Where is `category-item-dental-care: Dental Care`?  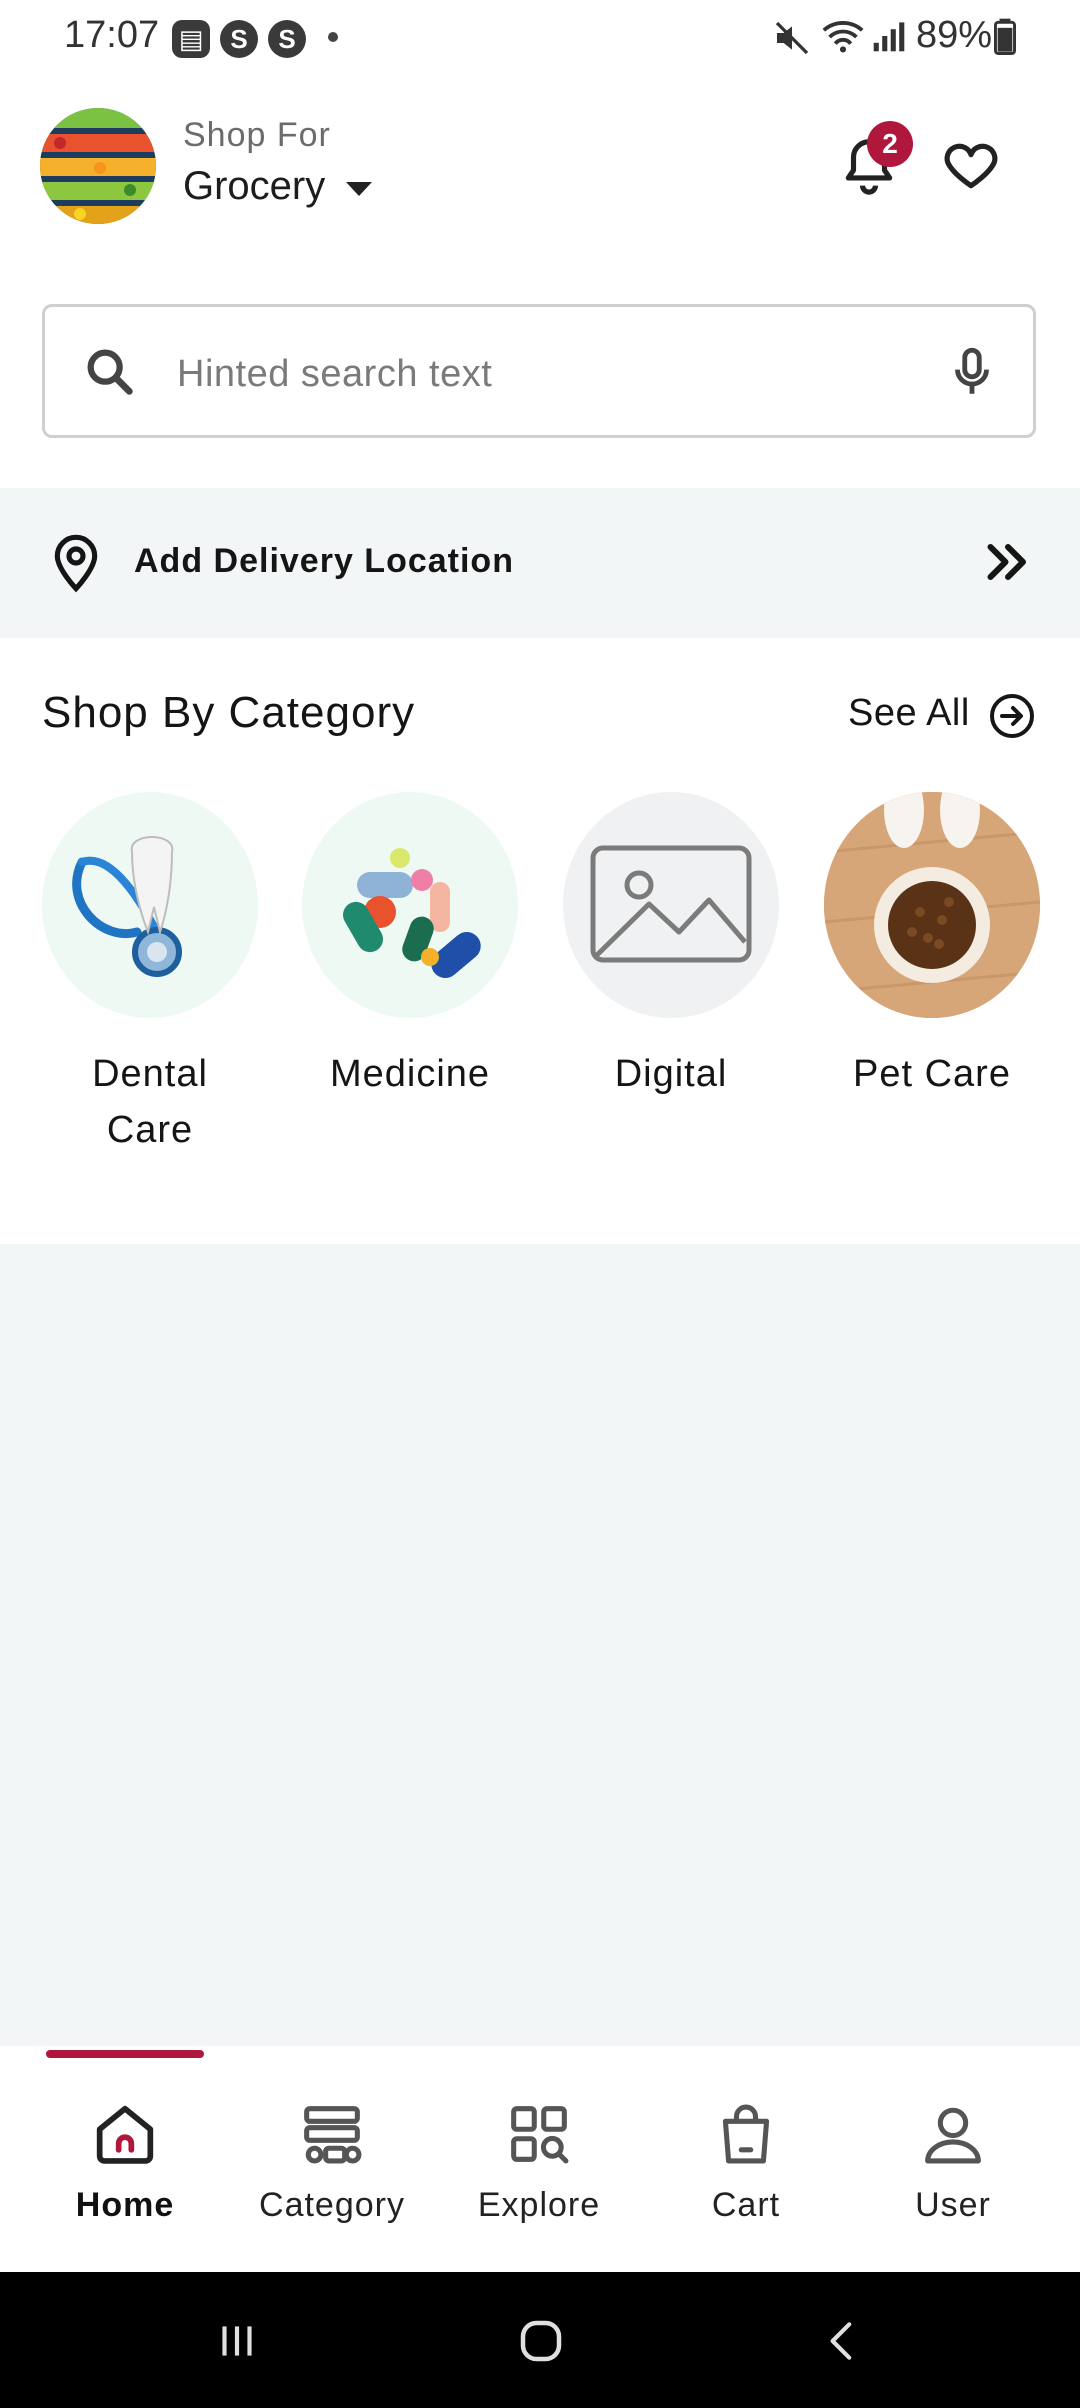 category-item-dental-care: Dental Care is located at coordinates (150, 975).